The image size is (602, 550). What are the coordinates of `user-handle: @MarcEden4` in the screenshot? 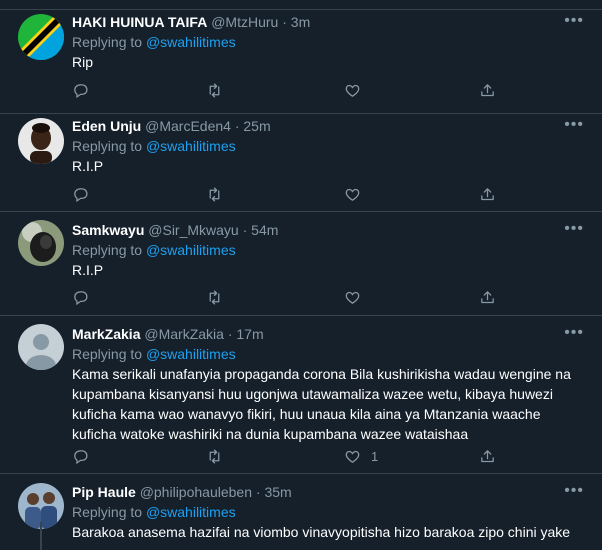 It's located at (188, 126).